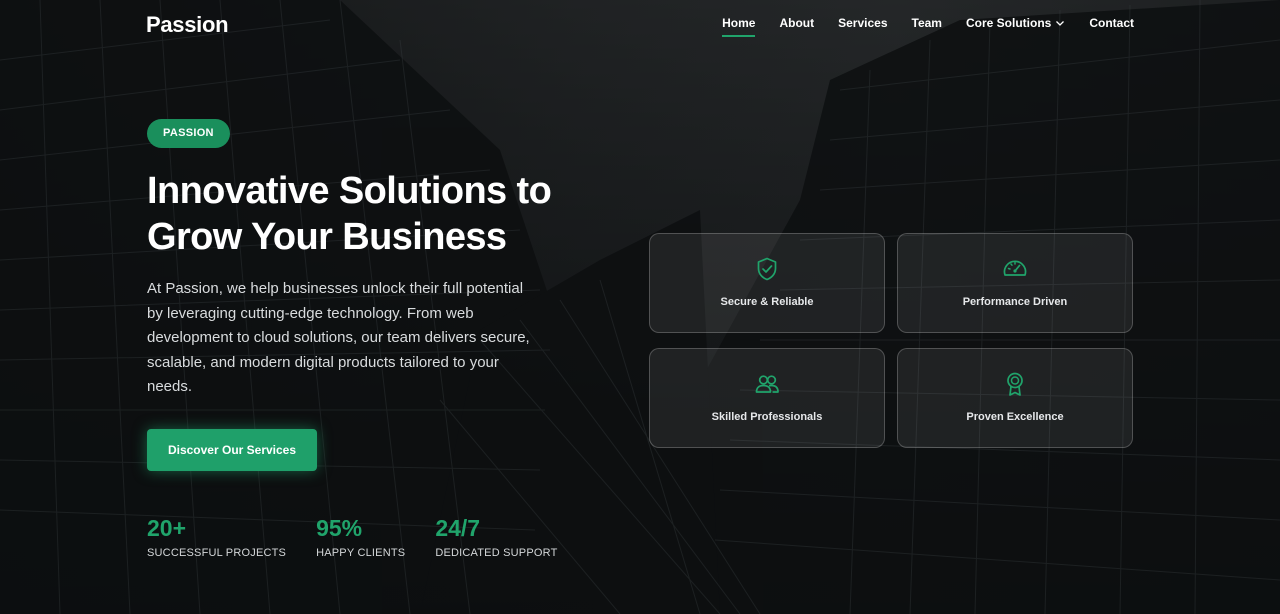 The image size is (1280, 614). What do you see at coordinates (188, 133) in the screenshot?
I see `hero-badge: PASSION` at bounding box center [188, 133].